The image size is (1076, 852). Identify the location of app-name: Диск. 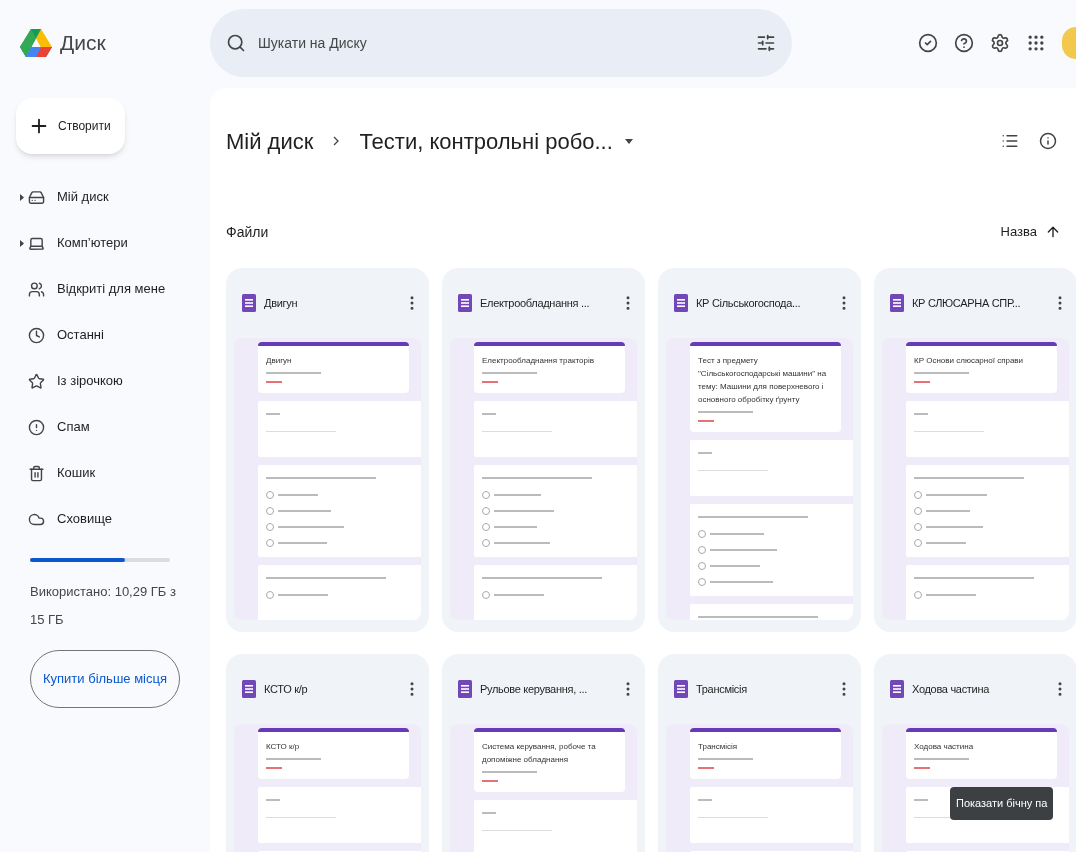
(83, 43).